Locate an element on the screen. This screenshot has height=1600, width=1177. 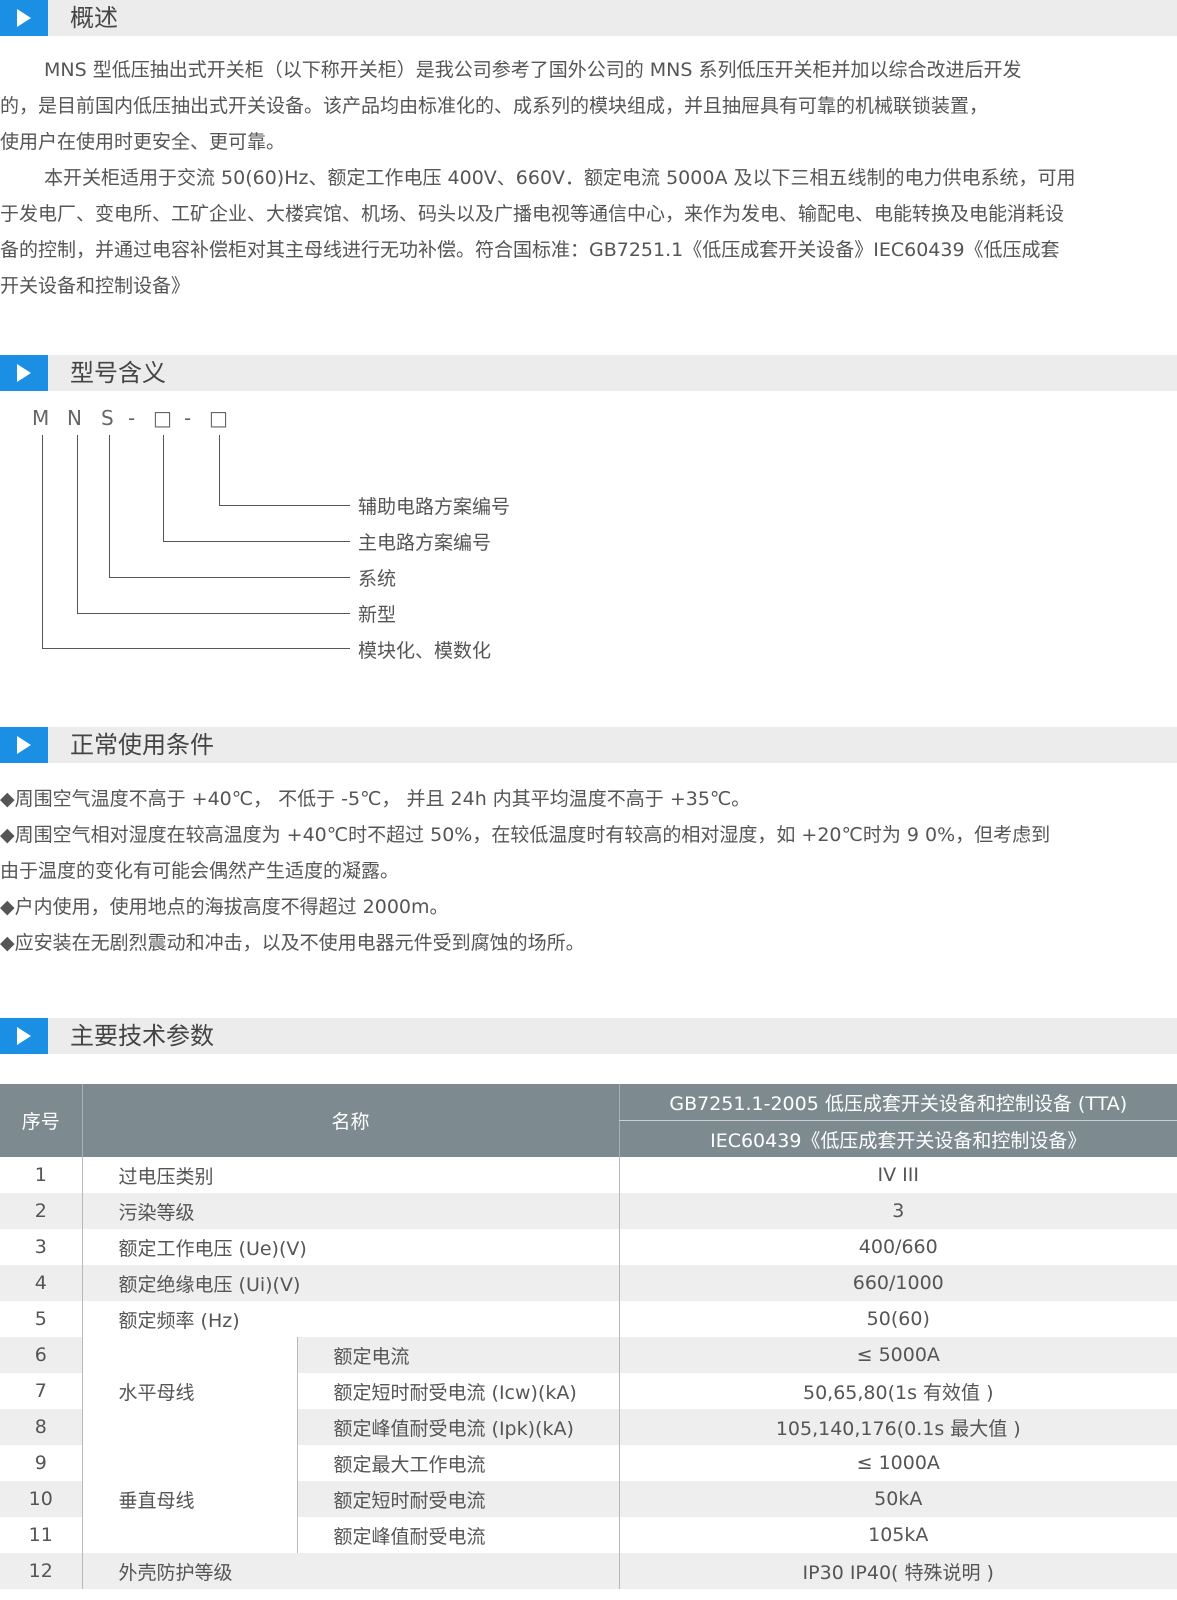
model-label-system: 系统 is located at coordinates (377, 579).